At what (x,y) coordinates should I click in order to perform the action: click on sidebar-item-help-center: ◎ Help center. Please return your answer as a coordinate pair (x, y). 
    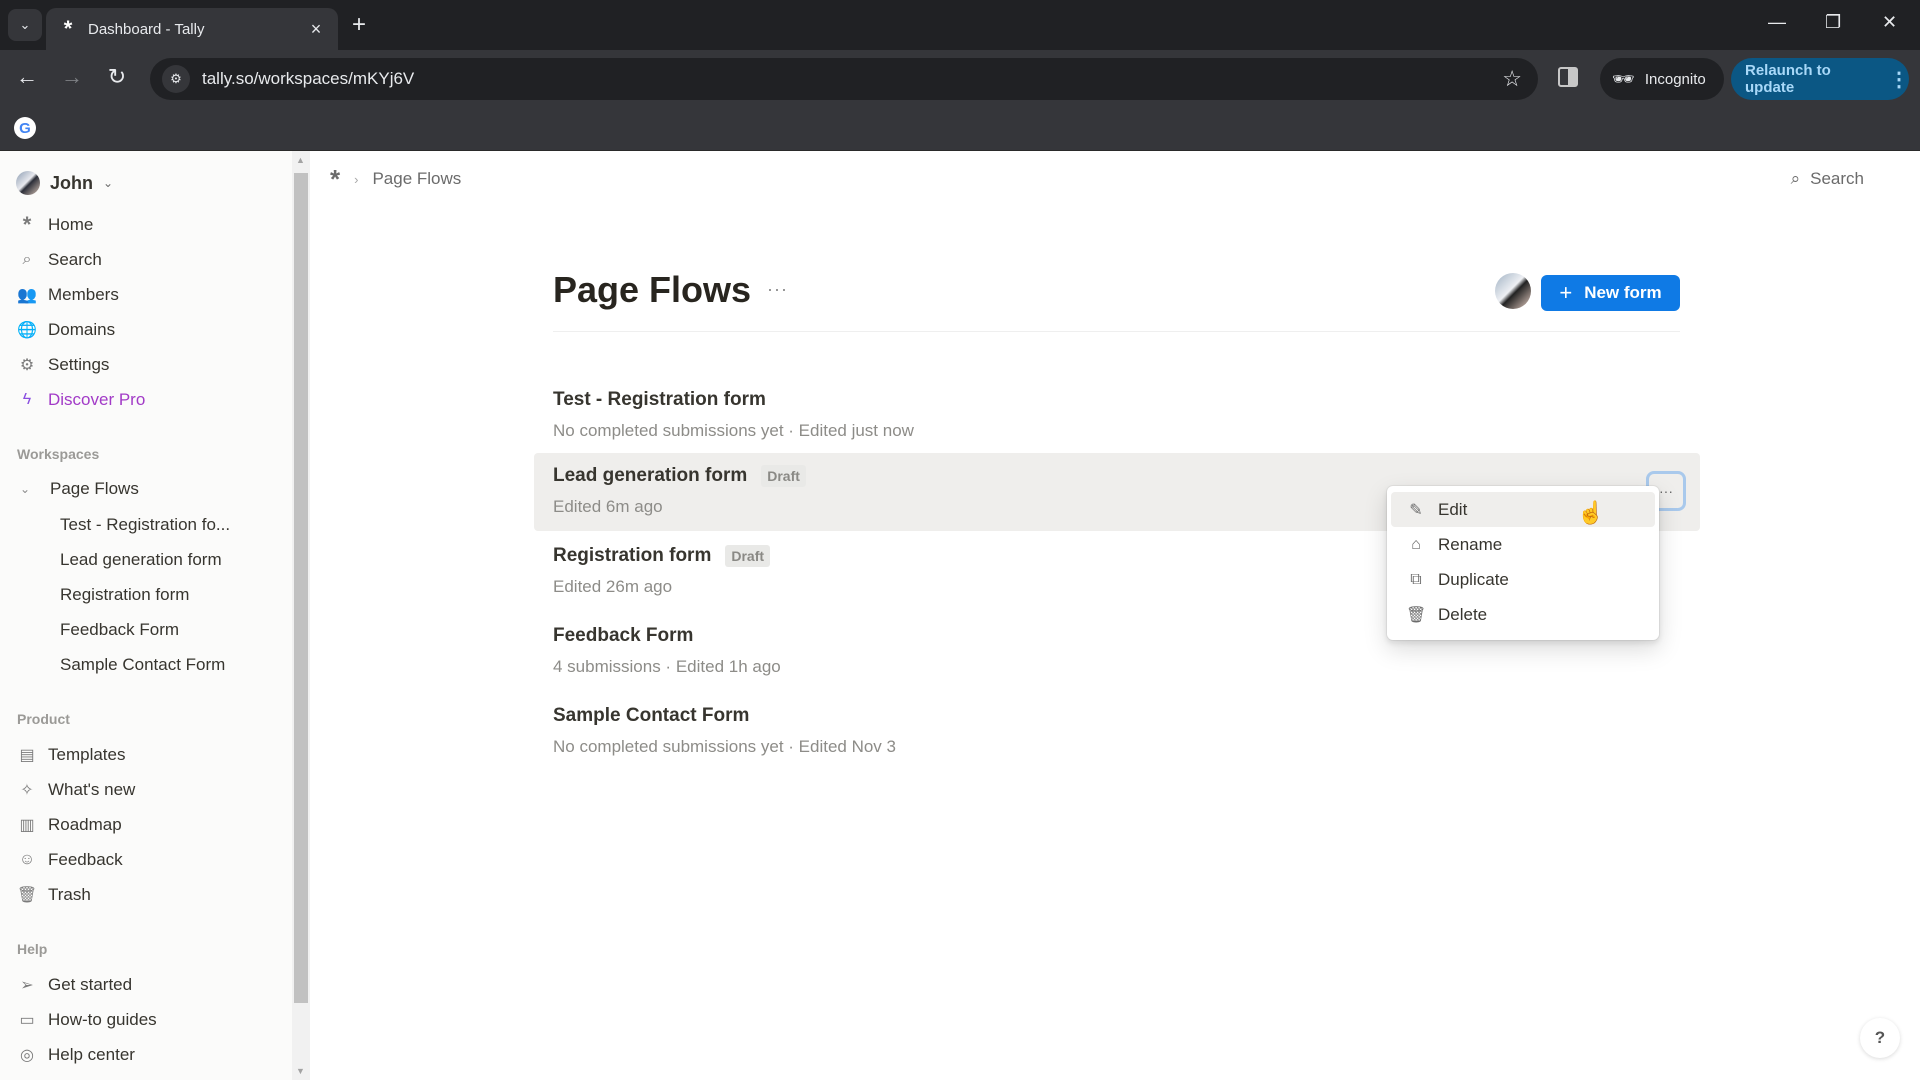
    Looking at the image, I should click on (75, 1055).